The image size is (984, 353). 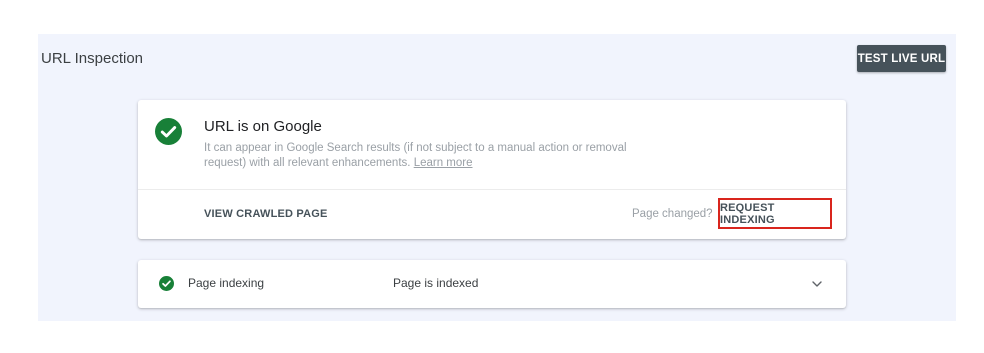 What do you see at coordinates (672, 214) in the screenshot?
I see `page-changed-label: Page changed?` at bounding box center [672, 214].